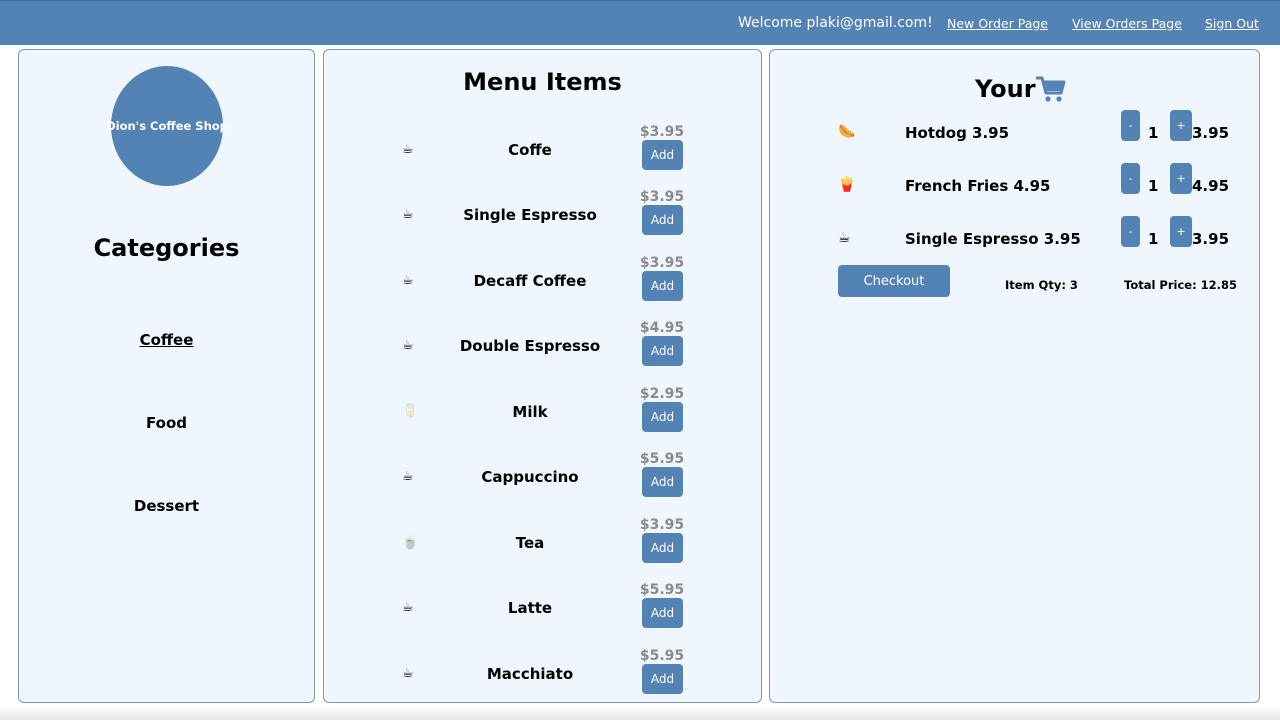  I want to click on sign-out-link: Sign Out, so click(1232, 23).